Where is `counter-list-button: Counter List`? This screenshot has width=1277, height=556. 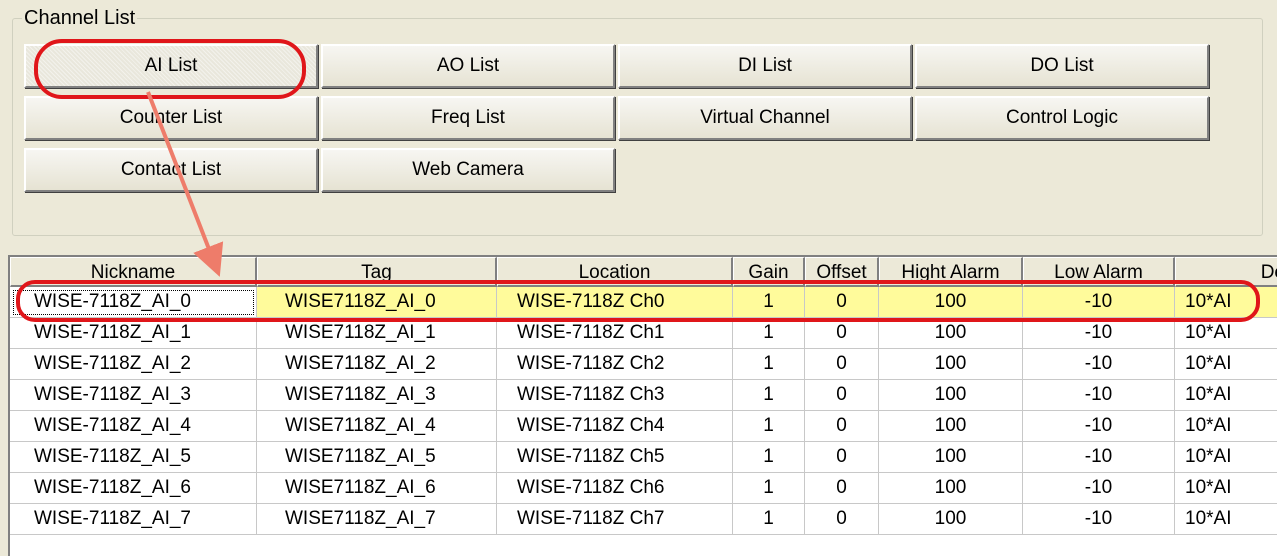
counter-list-button: Counter List is located at coordinates (171, 118).